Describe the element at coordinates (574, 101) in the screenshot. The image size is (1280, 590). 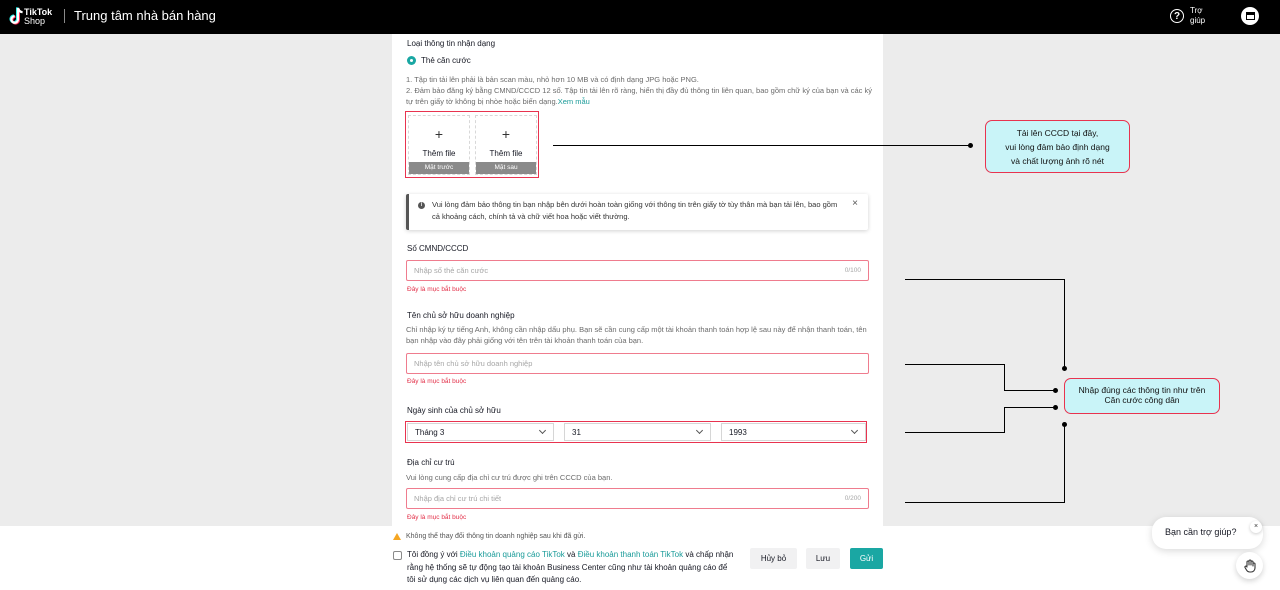
I see `sample-link: Xem mẫu` at that location.